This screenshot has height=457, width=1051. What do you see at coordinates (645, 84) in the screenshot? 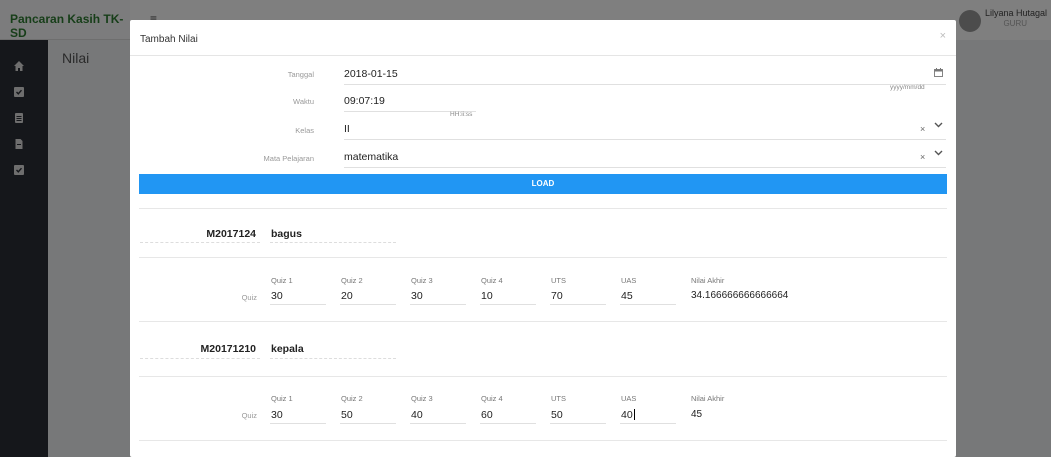
I see `tanggal-underline` at bounding box center [645, 84].